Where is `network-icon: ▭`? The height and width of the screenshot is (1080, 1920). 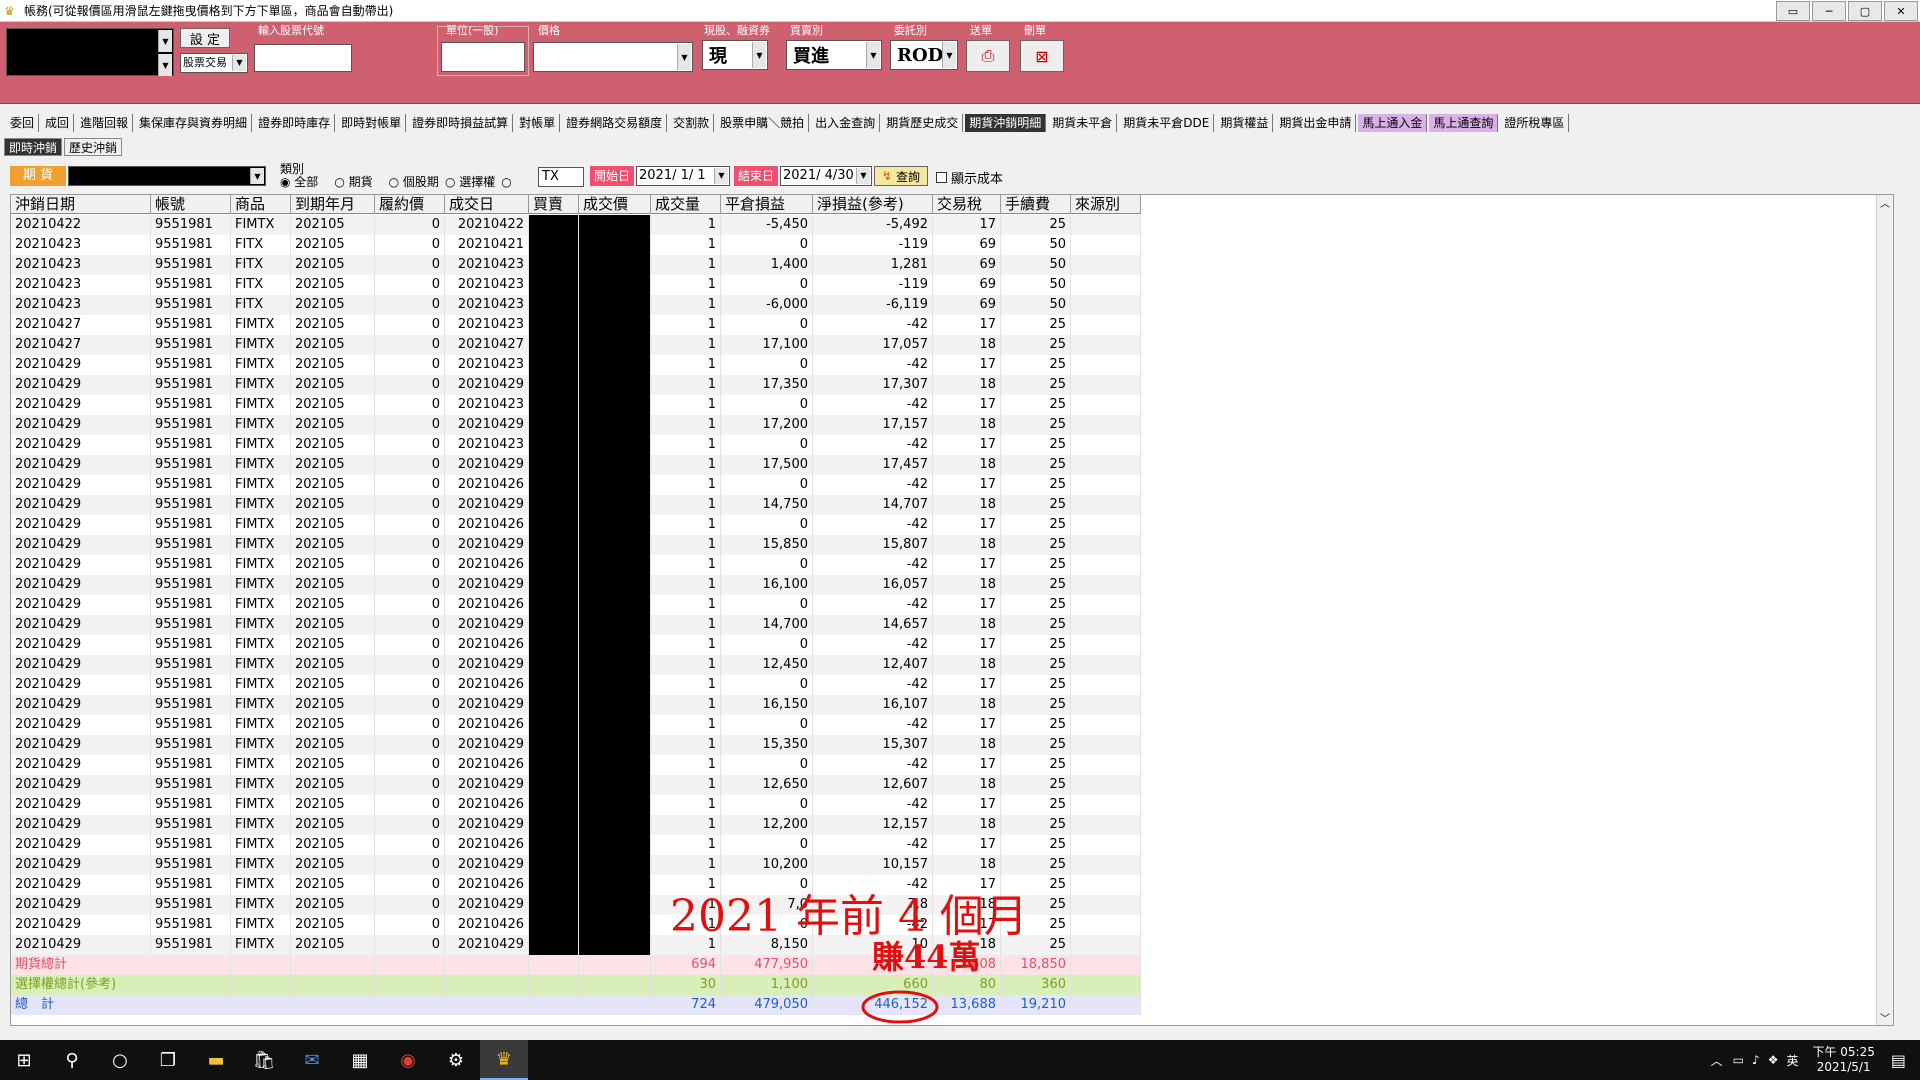
network-icon: ▭ is located at coordinates (1738, 1060).